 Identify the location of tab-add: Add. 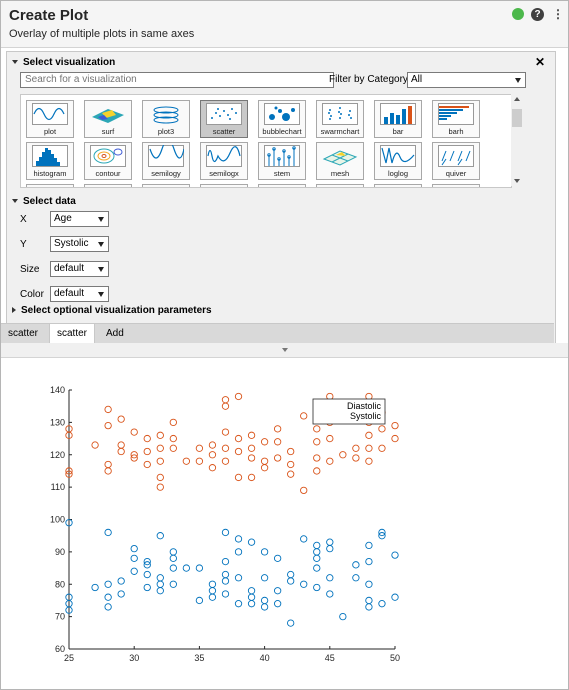
(115, 333).